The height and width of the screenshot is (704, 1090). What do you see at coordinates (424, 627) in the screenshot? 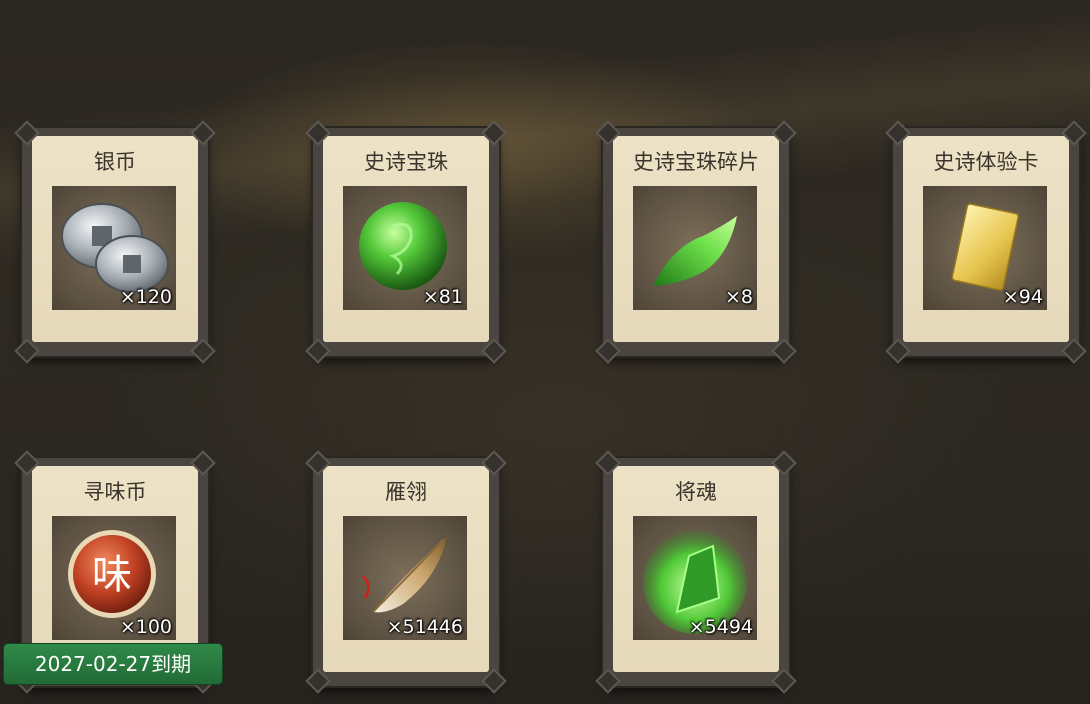
I see `item-quantity: ×51446` at bounding box center [424, 627].